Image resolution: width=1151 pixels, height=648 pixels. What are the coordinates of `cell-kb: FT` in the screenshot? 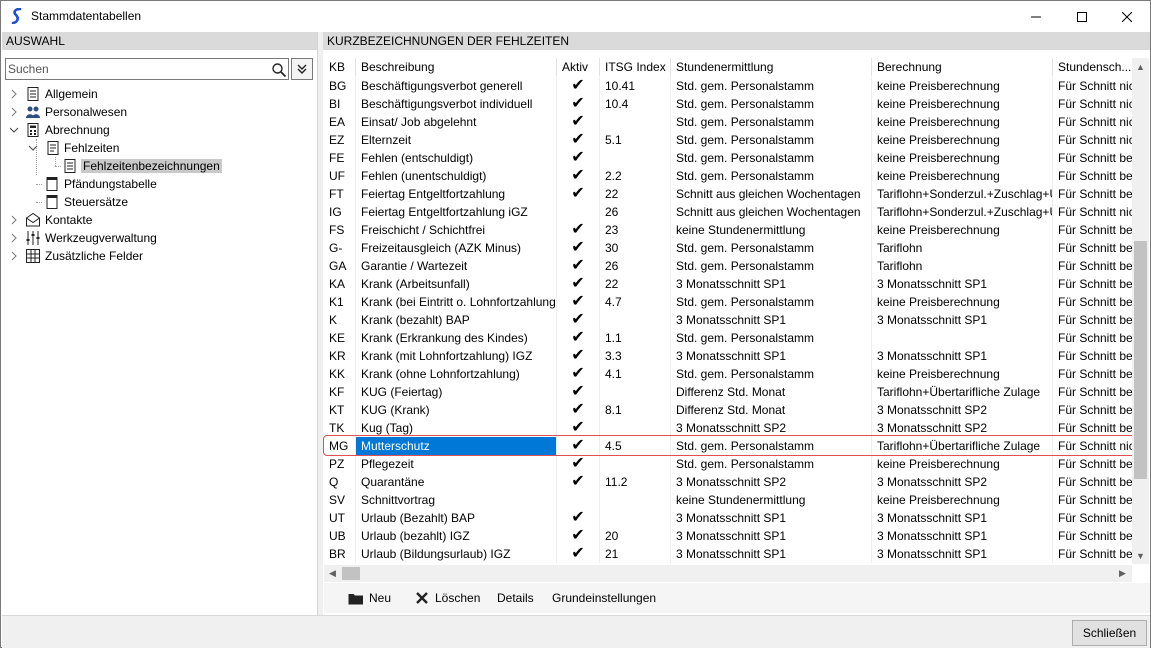 It's located at (339, 194).